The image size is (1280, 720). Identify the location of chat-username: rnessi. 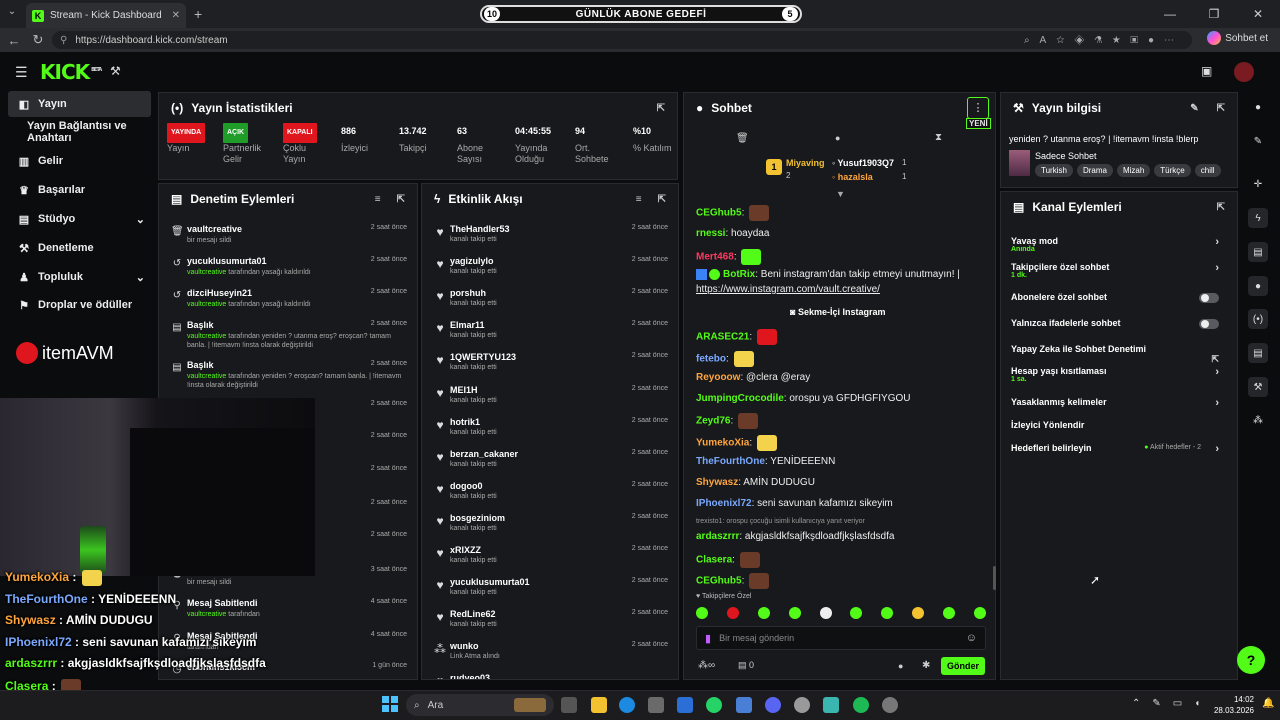
(710, 233).